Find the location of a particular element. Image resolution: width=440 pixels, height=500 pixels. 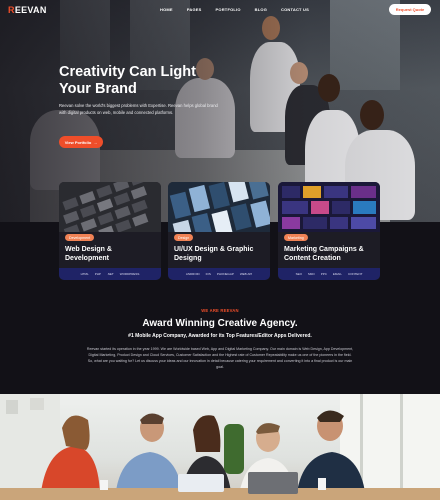

hero-title-line: Your Brand is located at coordinates (98, 89).